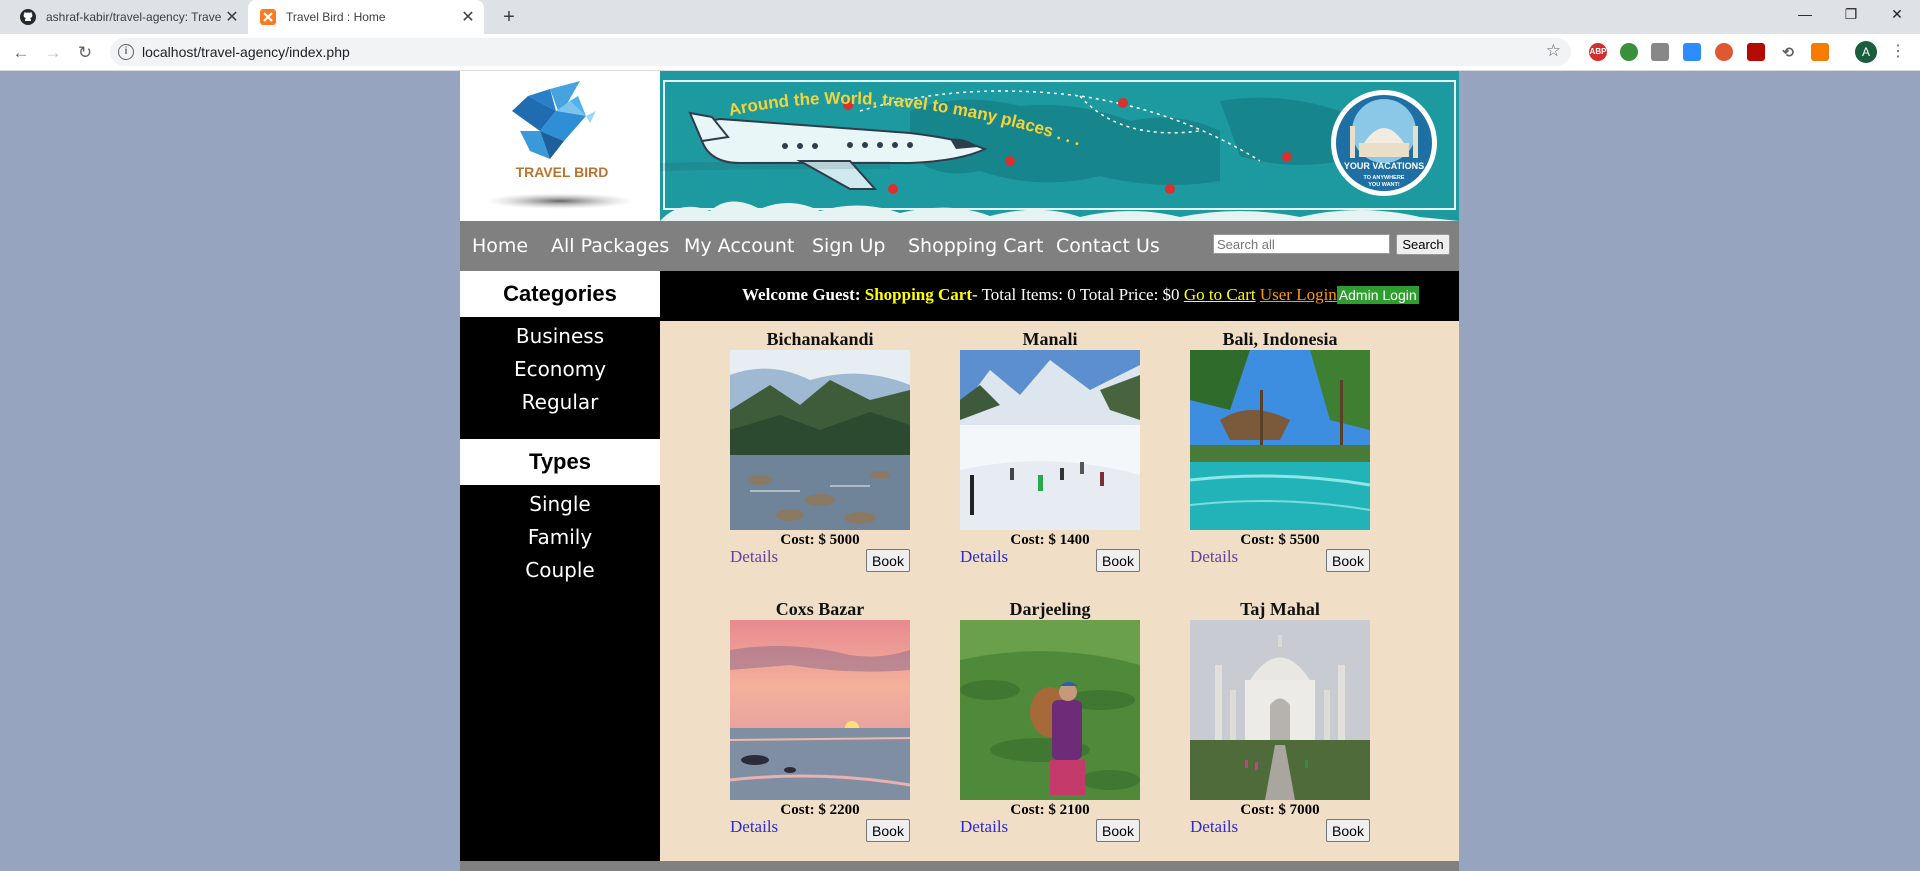 This screenshot has width=1920, height=871. Describe the element at coordinates (610, 246) in the screenshot. I see `nav-all-packages: All Packages` at that location.